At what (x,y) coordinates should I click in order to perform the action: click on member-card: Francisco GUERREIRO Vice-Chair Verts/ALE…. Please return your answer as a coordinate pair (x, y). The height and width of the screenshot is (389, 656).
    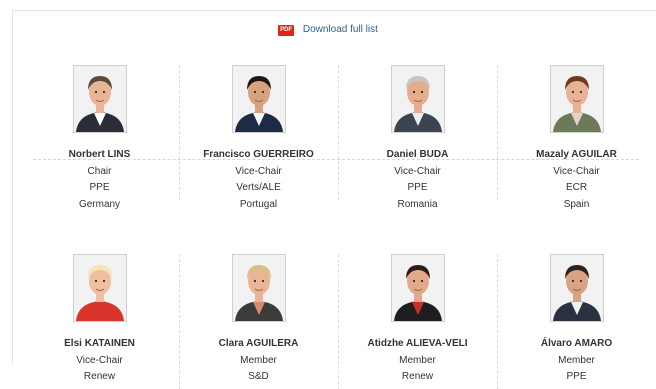
    Looking at the image, I should click on (258, 138).